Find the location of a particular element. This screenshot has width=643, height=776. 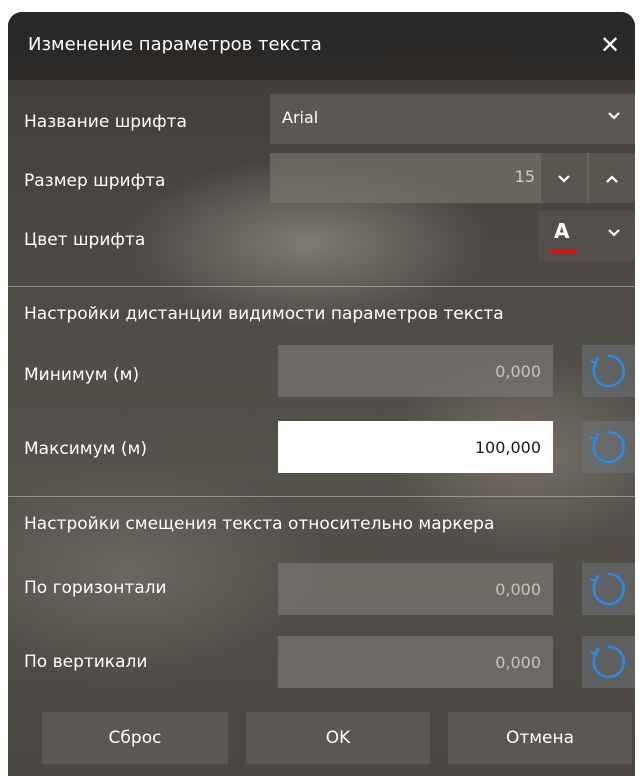

max-reset-button is located at coordinates (608, 447).